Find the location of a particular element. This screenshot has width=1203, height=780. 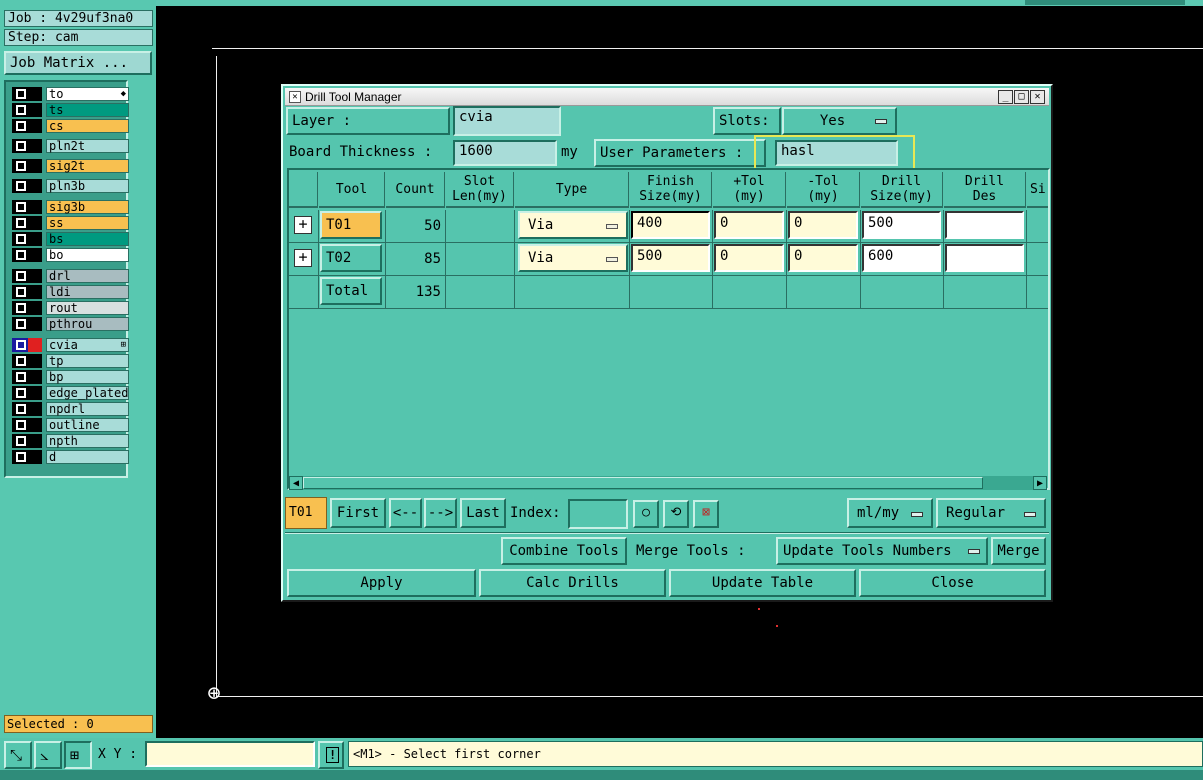

last-button: Last is located at coordinates (483, 513).